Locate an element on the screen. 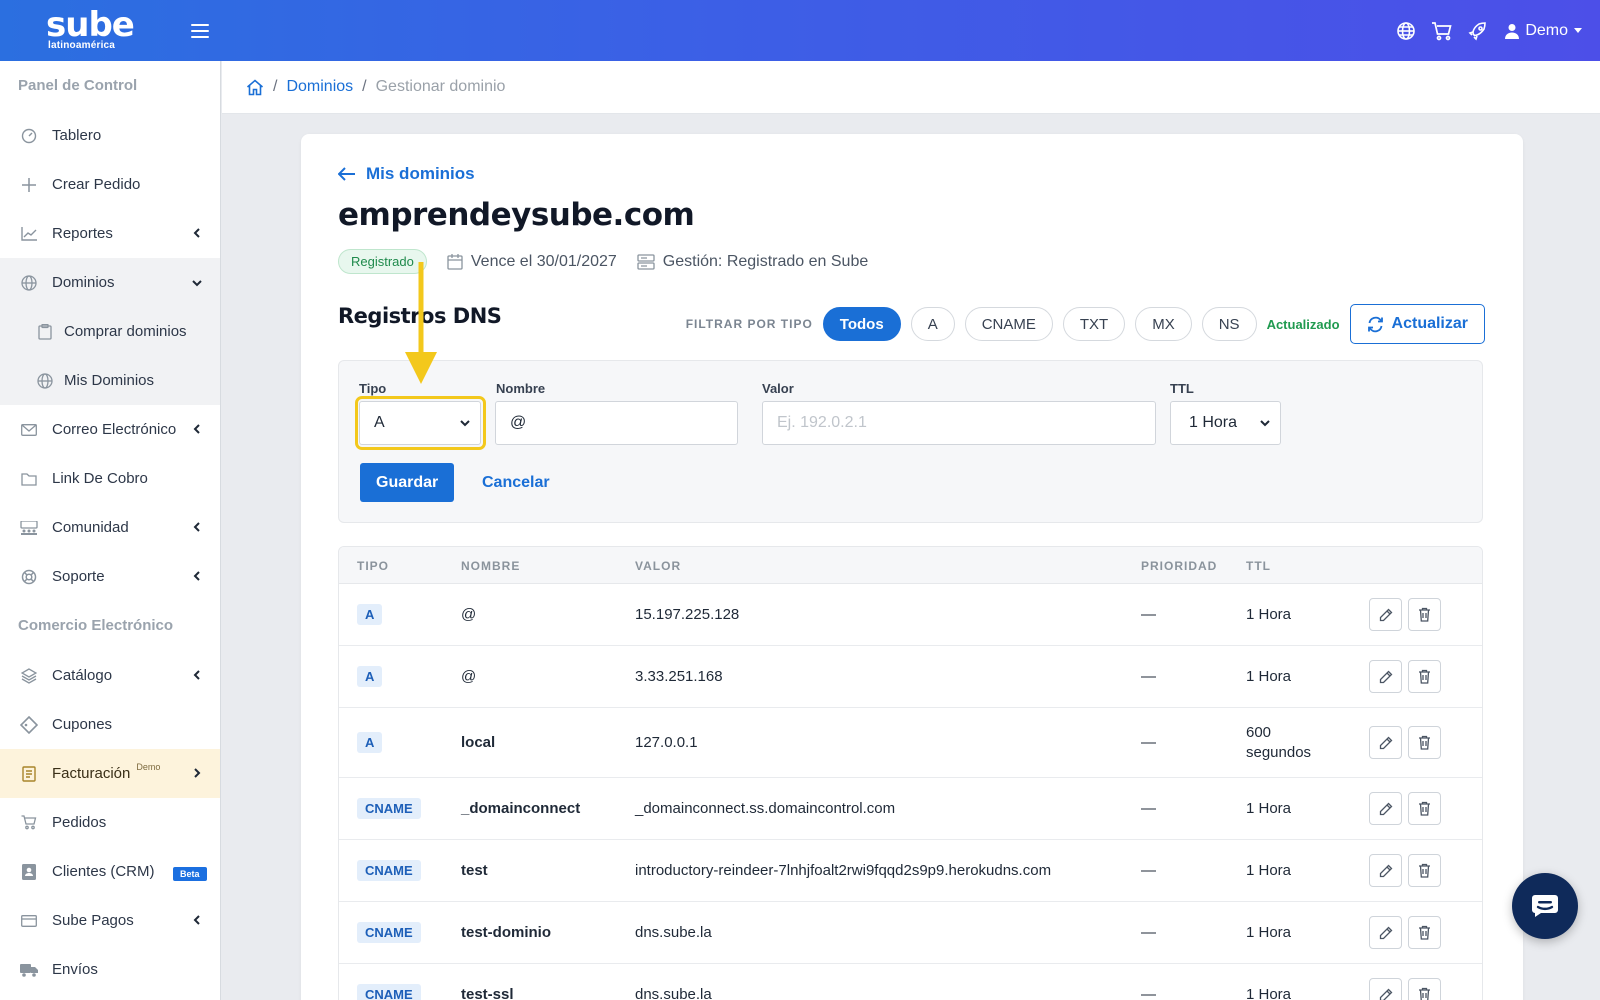  sidebar-item-mis-dominios: Mis Dominios is located at coordinates (110, 380).